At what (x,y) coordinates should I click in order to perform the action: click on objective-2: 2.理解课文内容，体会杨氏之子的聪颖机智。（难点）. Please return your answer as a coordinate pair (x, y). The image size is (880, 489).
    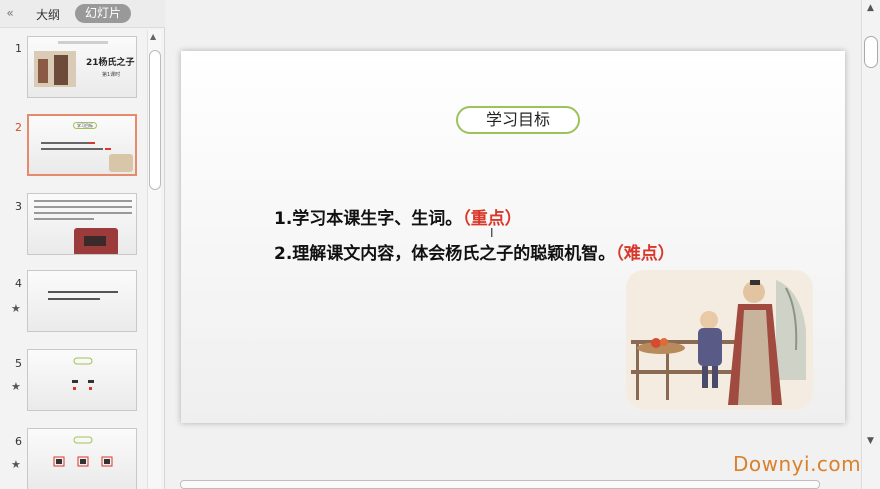
    Looking at the image, I should click on (474, 251).